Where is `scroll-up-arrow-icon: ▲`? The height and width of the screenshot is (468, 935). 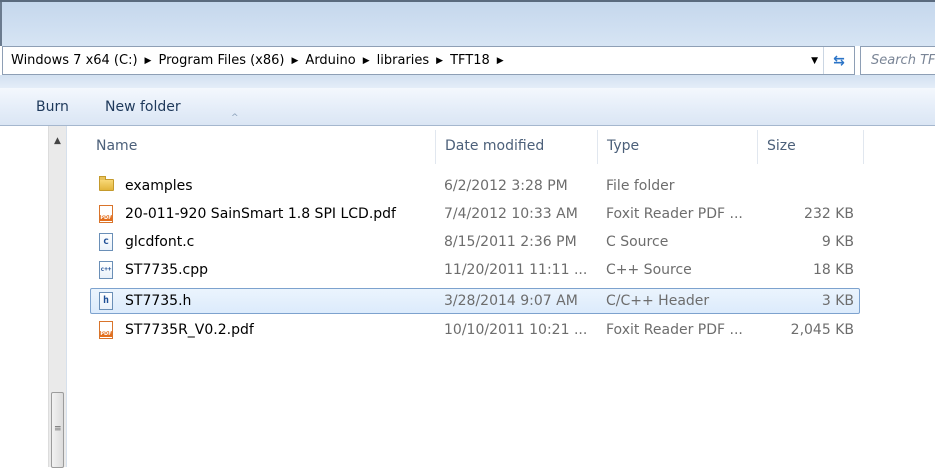 scroll-up-arrow-icon: ▲ is located at coordinates (57, 141).